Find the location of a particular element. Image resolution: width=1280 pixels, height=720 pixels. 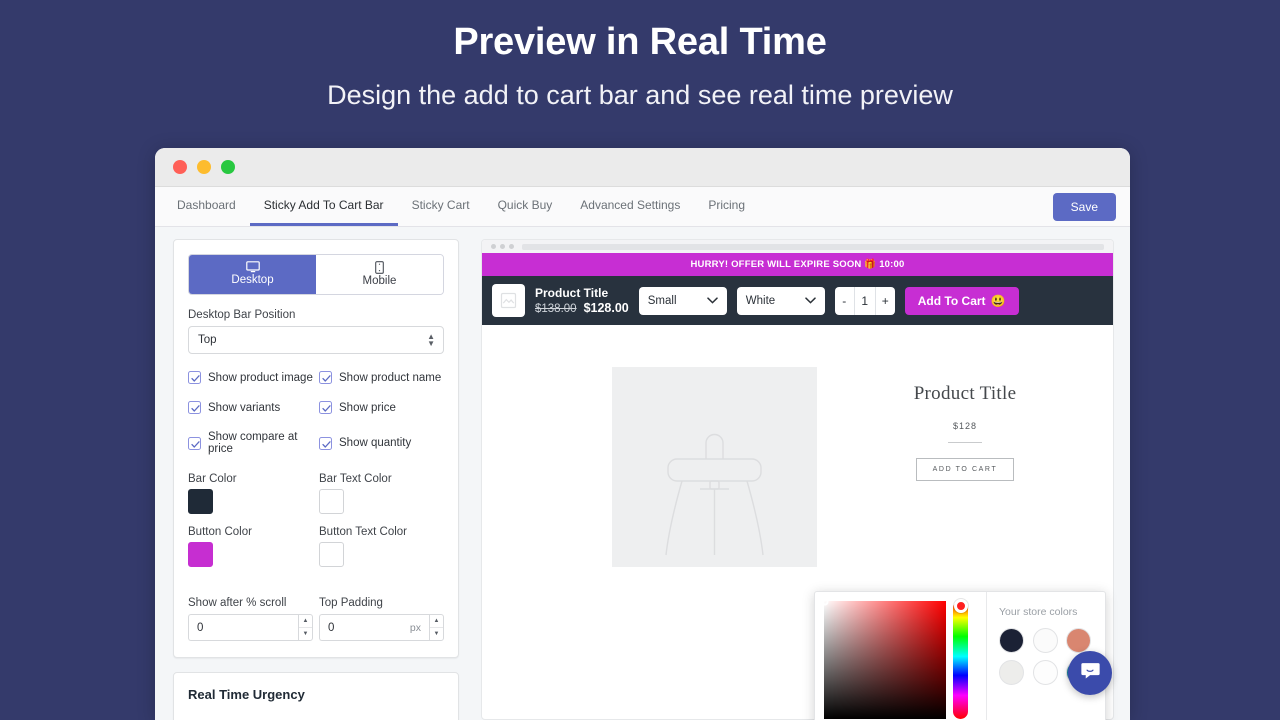

product-placeholder-icon is located at coordinates (508, 300).